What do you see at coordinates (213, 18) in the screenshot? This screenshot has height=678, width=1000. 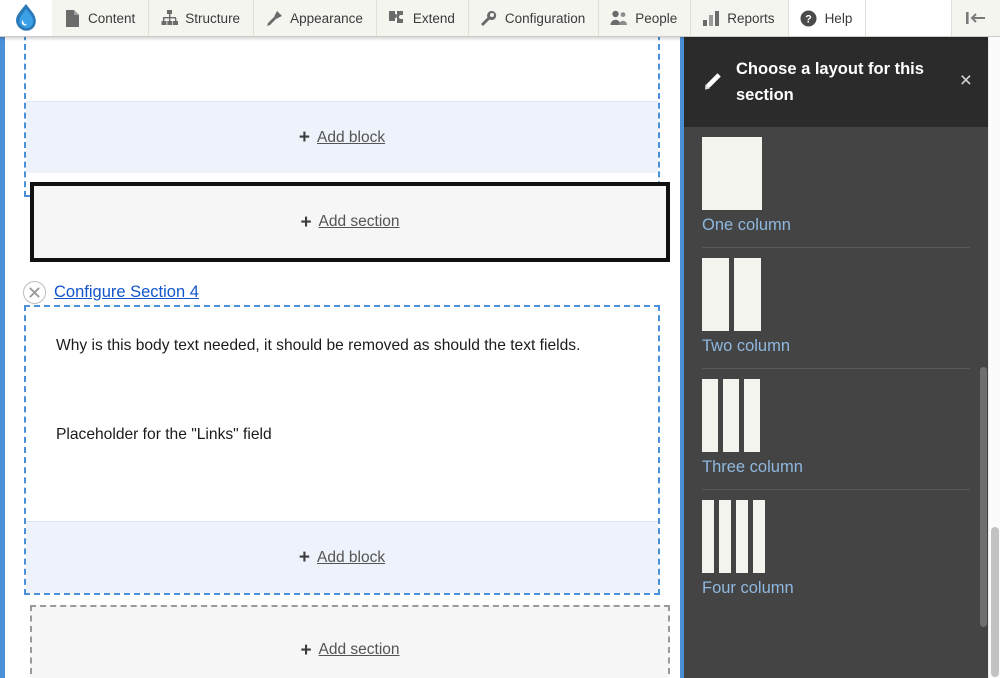 I see `toolbar-tab-label: Structure` at bounding box center [213, 18].